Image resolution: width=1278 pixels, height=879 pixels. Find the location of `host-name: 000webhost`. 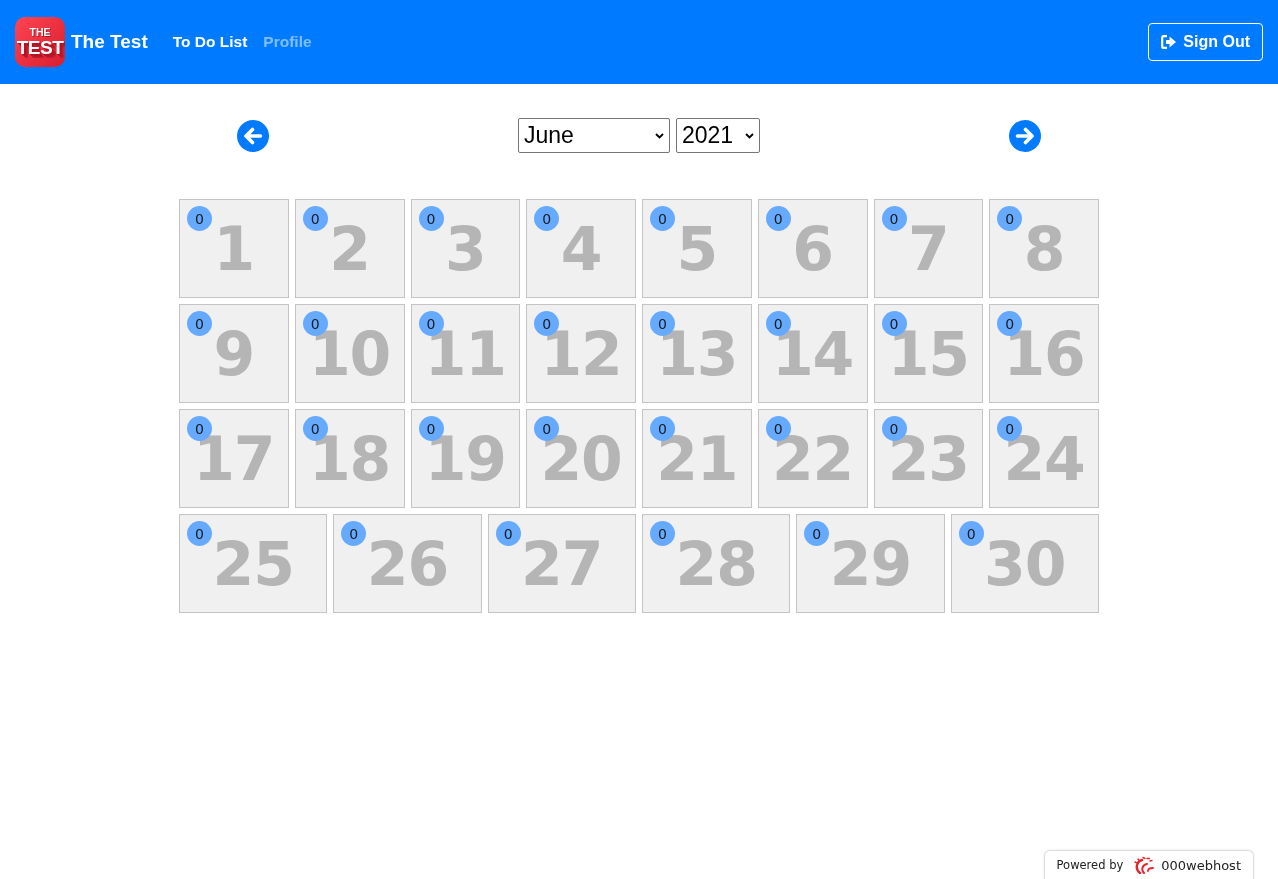

host-name: 000webhost is located at coordinates (1201, 865).